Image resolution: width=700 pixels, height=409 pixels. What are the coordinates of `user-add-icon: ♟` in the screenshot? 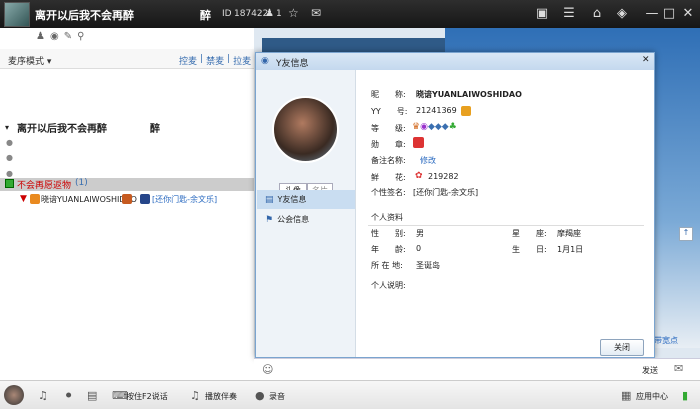 It's located at (40, 36).